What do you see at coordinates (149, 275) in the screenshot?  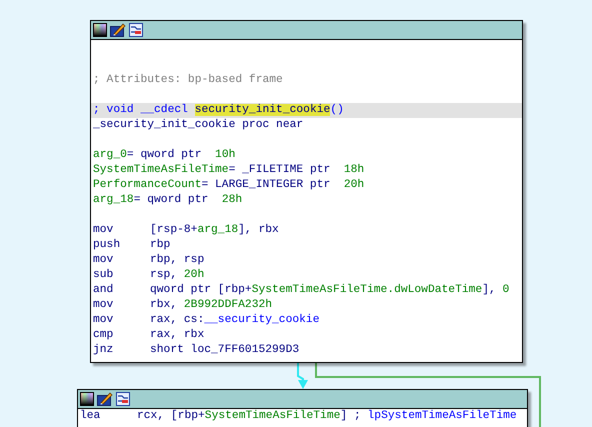 I see `instruction-line: sub rsp, 20h` at bounding box center [149, 275].